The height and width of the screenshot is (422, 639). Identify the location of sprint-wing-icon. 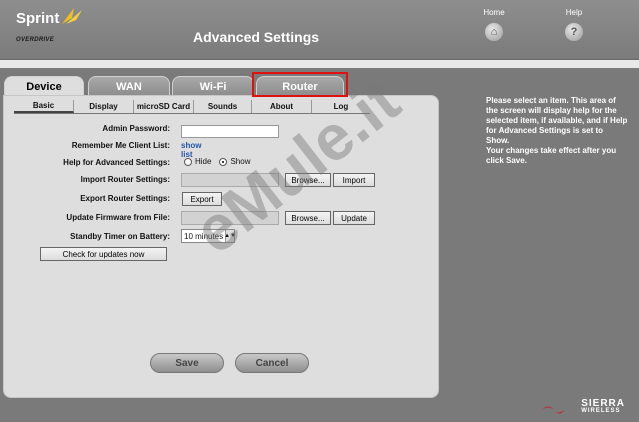
(72, 16).